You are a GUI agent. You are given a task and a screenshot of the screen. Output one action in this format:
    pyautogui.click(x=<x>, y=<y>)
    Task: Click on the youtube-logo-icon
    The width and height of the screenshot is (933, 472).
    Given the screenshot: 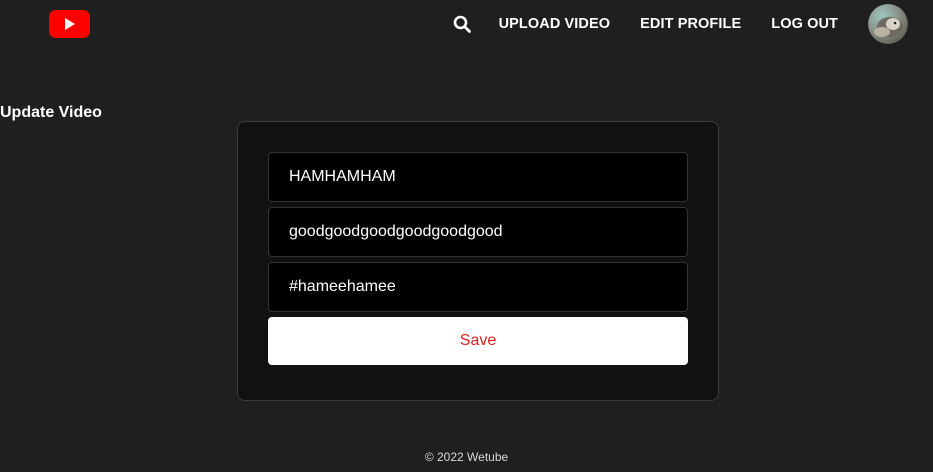 What is the action you would take?
    pyautogui.click(x=69, y=24)
    